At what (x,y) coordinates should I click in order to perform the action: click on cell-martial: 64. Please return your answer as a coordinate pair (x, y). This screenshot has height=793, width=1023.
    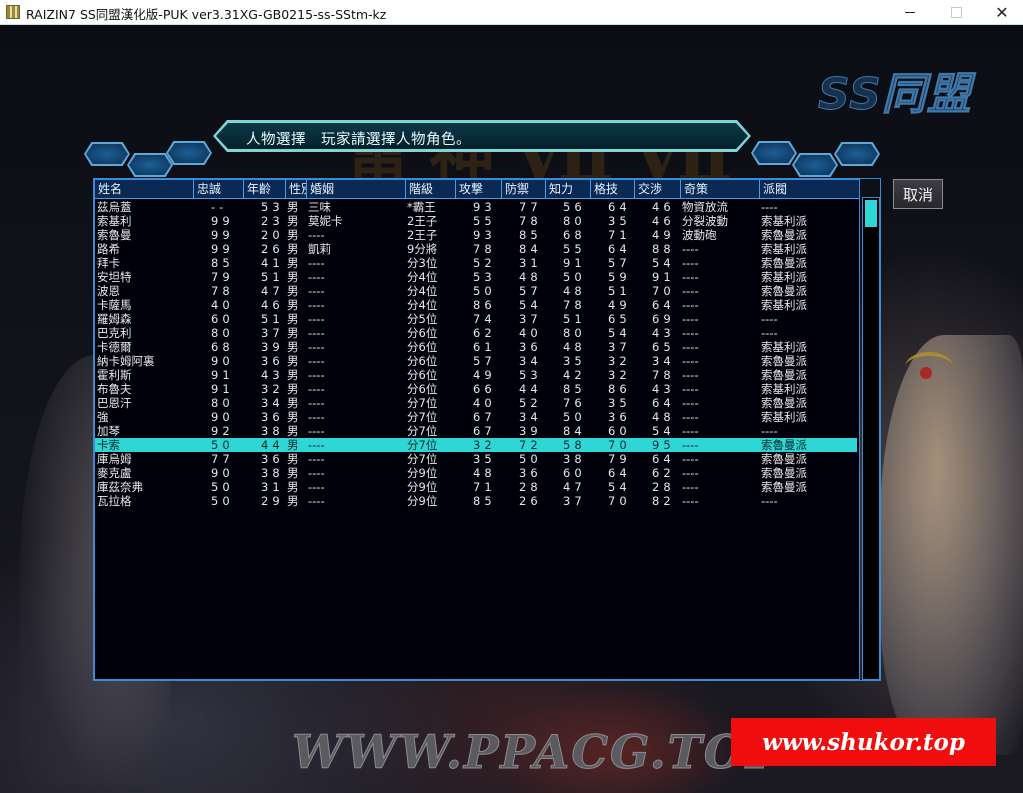
    Looking at the image, I should click on (619, 249).